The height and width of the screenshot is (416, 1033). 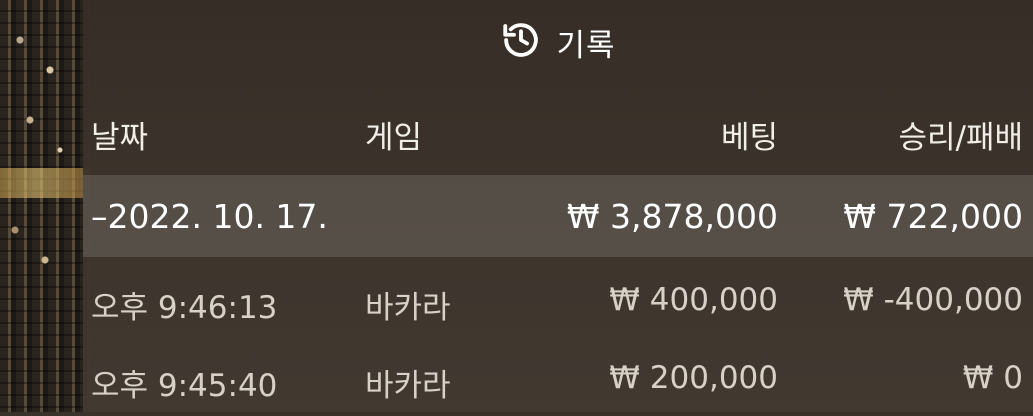 What do you see at coordinates (521, 42) in the screenshot?
I see `history-icon` at bounding box center [521, 42].